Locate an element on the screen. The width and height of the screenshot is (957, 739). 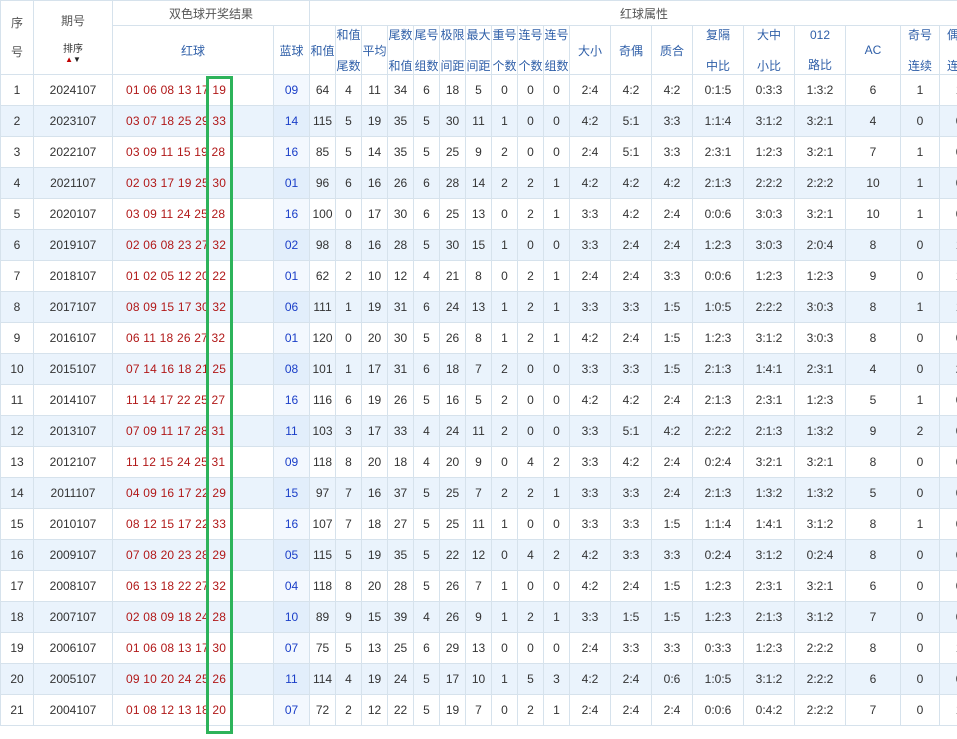
cell-attr-0: 72 is located at coordinates (323, 710).